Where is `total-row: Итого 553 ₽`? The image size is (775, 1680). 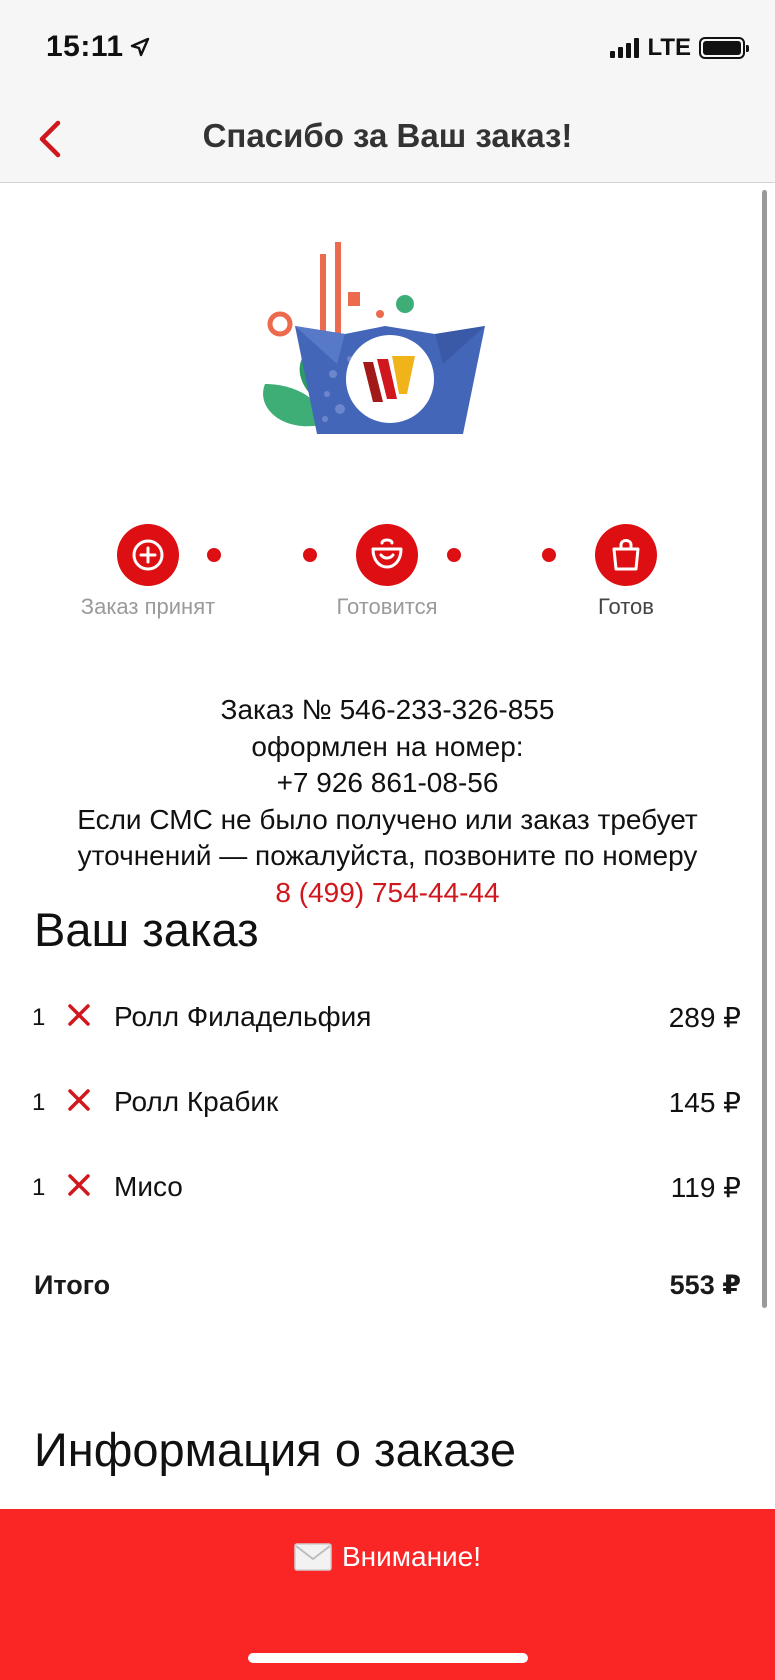 total-row: Итого 553 ₽ is located at coordinates (387, 1285).